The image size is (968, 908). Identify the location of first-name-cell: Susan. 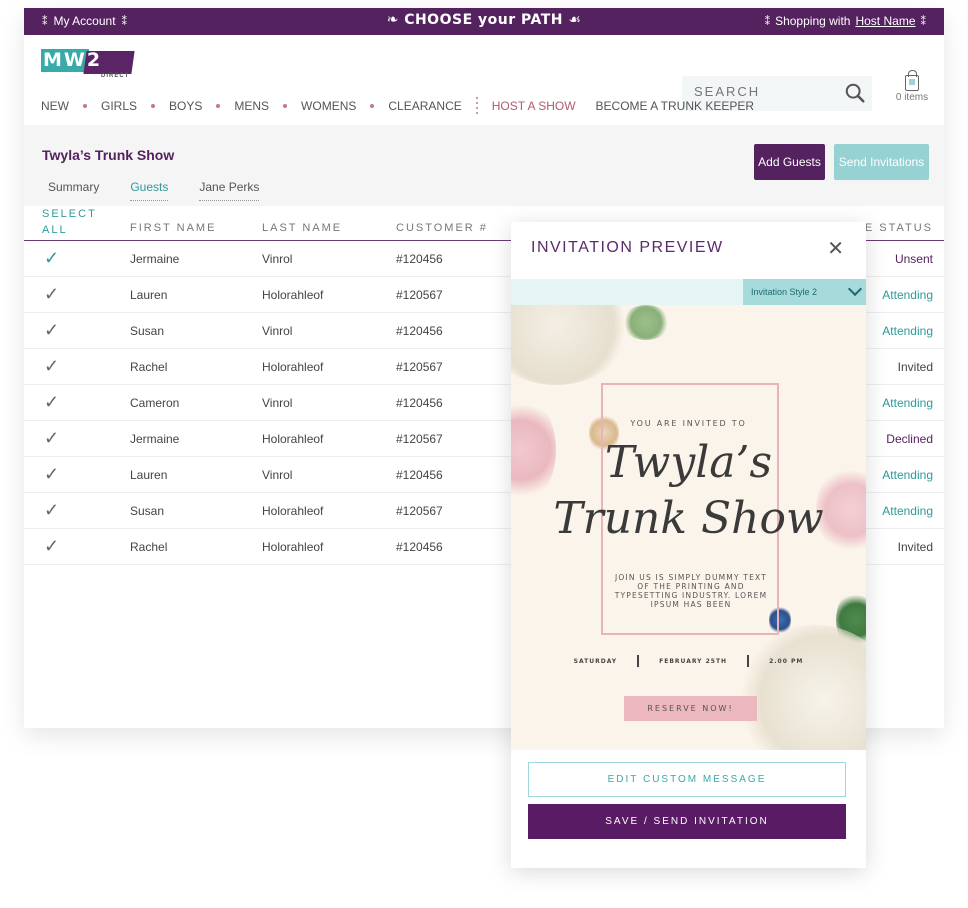
(147, 511).